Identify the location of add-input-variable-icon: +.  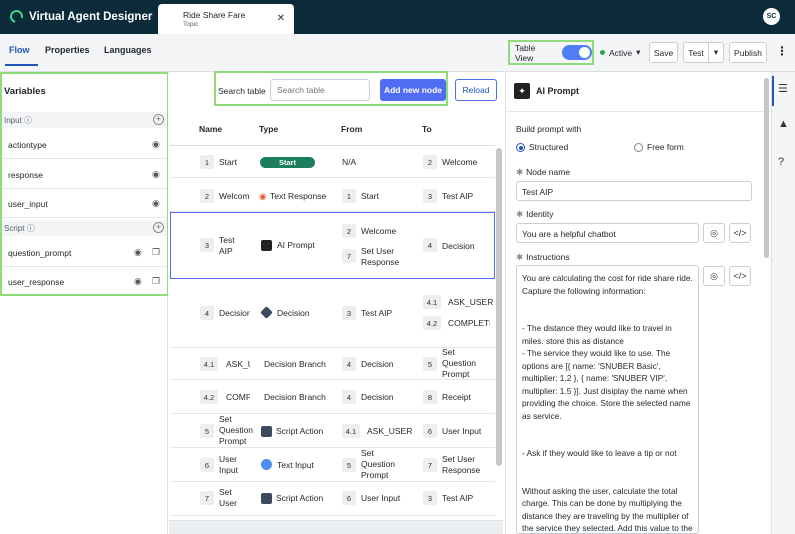
(158, 119).